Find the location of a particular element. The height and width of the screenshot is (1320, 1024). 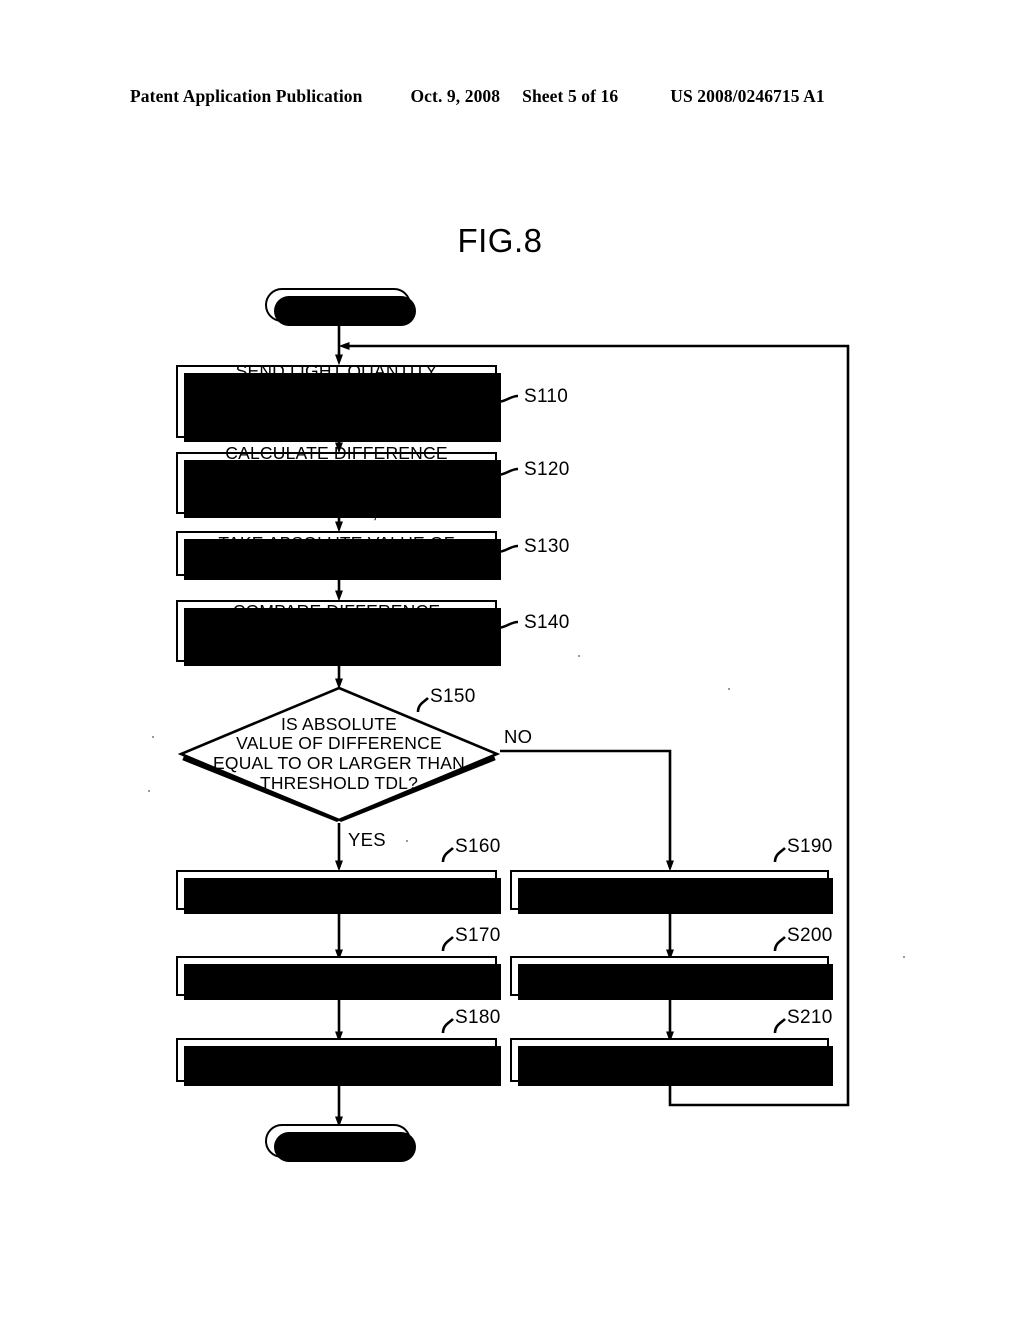

node-end: END is located at coordinates (340, 1143).